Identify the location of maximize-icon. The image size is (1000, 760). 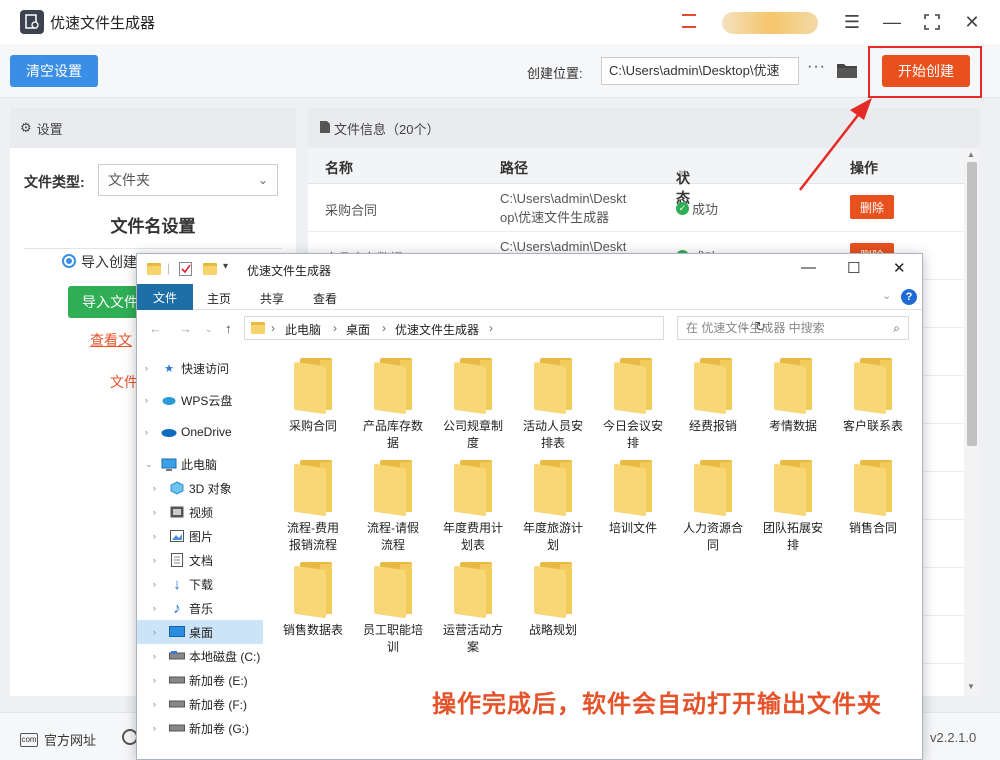
(932, 22).